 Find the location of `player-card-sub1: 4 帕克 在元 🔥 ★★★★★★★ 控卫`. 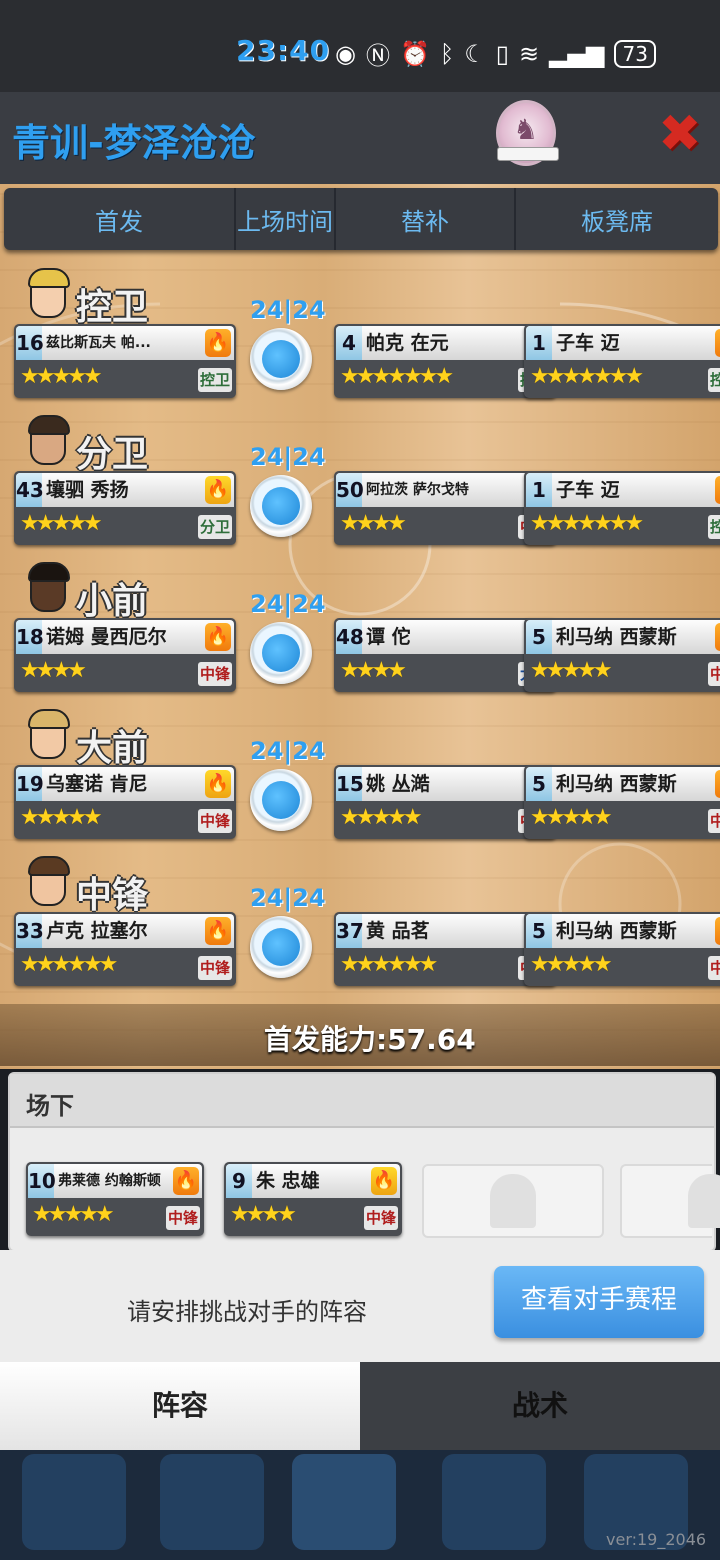

player-card-sub1: 4 帕克 在元 🔥 ★★★★★★★ 控卫 is located at coordinates (445, 361).